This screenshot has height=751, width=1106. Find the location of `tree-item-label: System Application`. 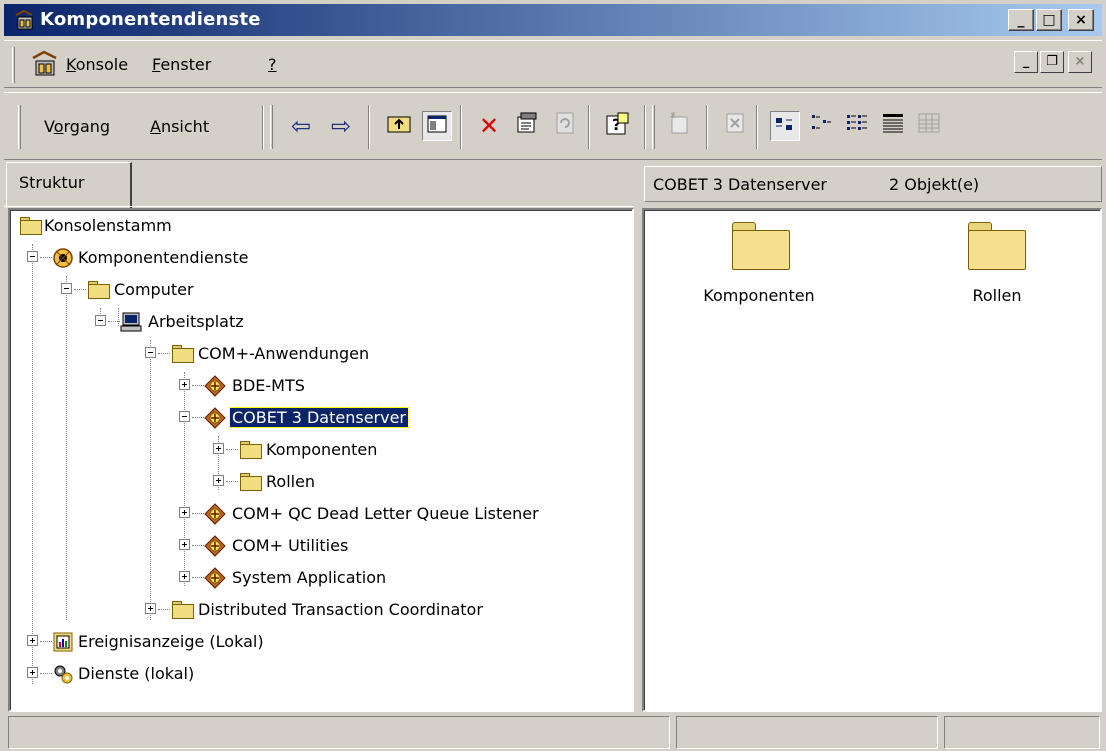

tree-item-label: System Application is located at coordinates (309, 577).